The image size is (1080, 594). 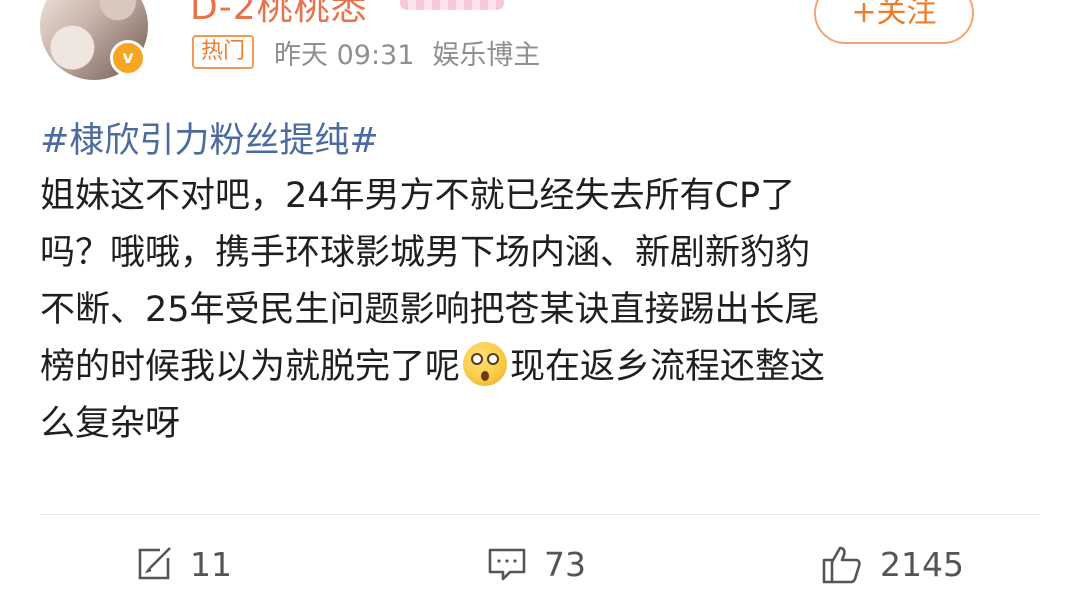 What do you see at coordinates (485, 364) in the screenshot?
I see `flushed-face-emoji-icon` at bounding box center [485, 364].